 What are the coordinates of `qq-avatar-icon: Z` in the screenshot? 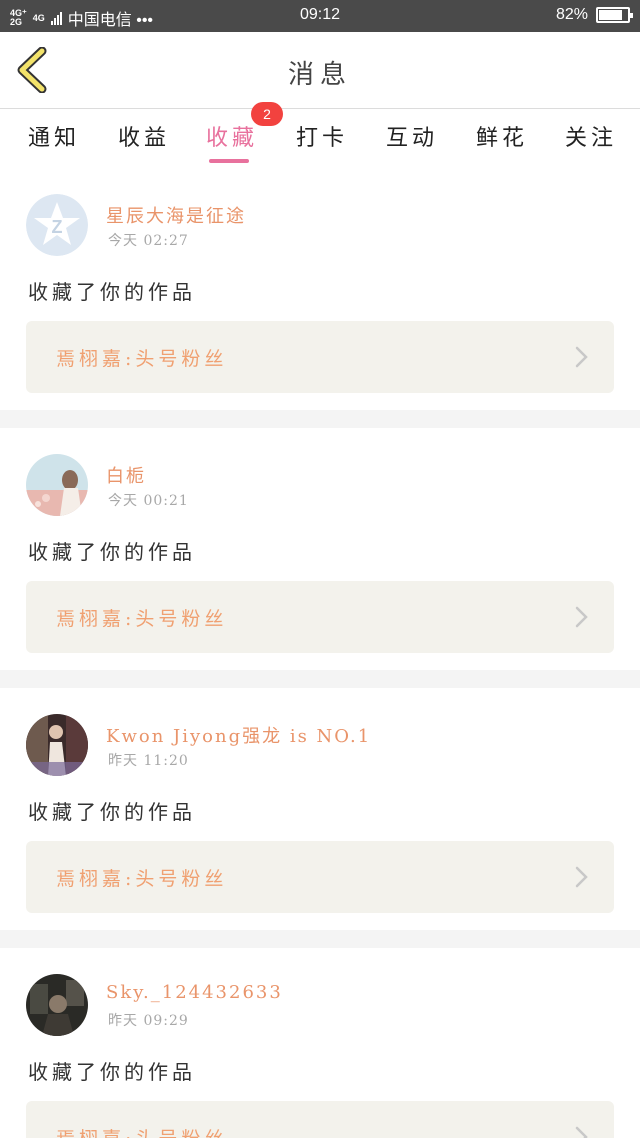 It's located at (57, 225).